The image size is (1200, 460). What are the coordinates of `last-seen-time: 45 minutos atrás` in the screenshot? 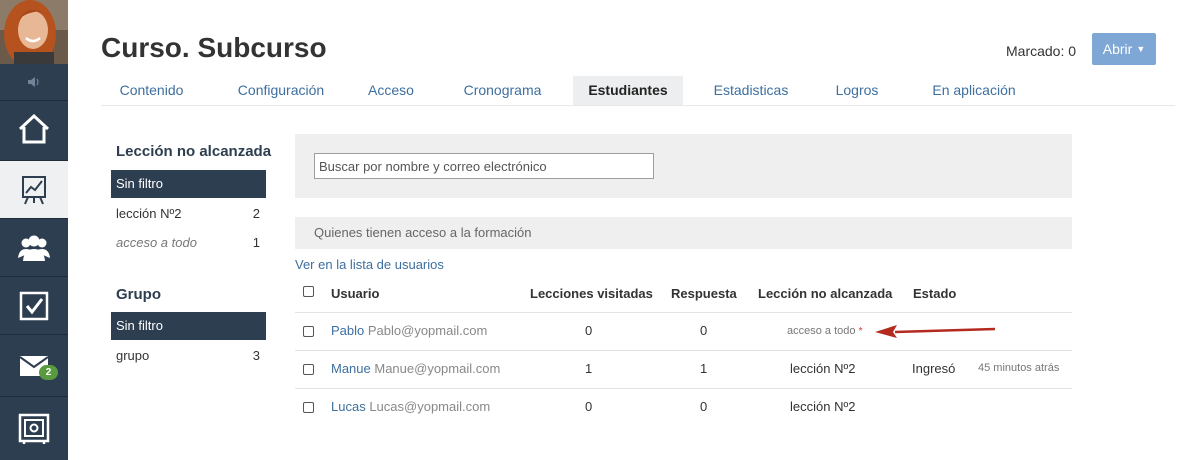 It's located at (1019, 368).